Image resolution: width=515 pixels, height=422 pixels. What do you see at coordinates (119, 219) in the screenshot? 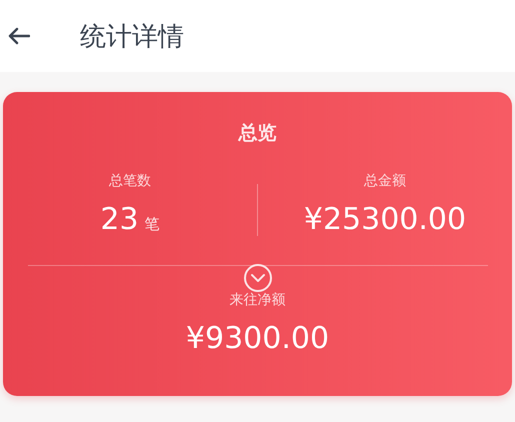
I see `stat-value: 23` at bounding box center [119, 219].